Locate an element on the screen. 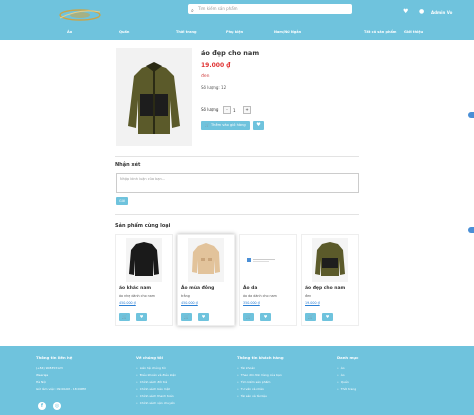 The height and width of the screenshot is (415, 474). footer-link: Quần is located at coordinates (347, 382).